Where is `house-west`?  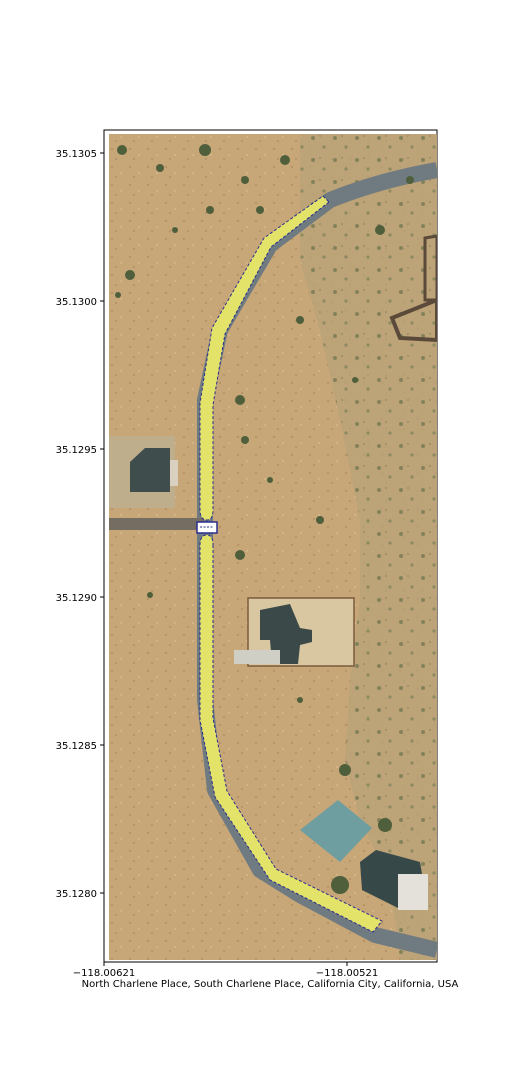
house-west is located at coordinates (143, 472).